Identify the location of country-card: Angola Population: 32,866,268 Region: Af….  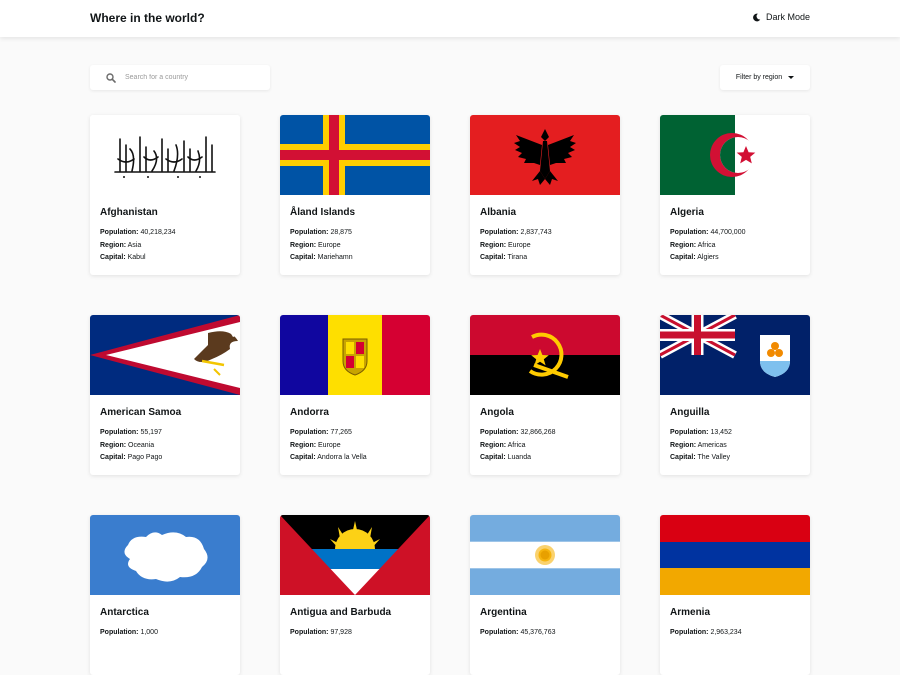
(545, 395).